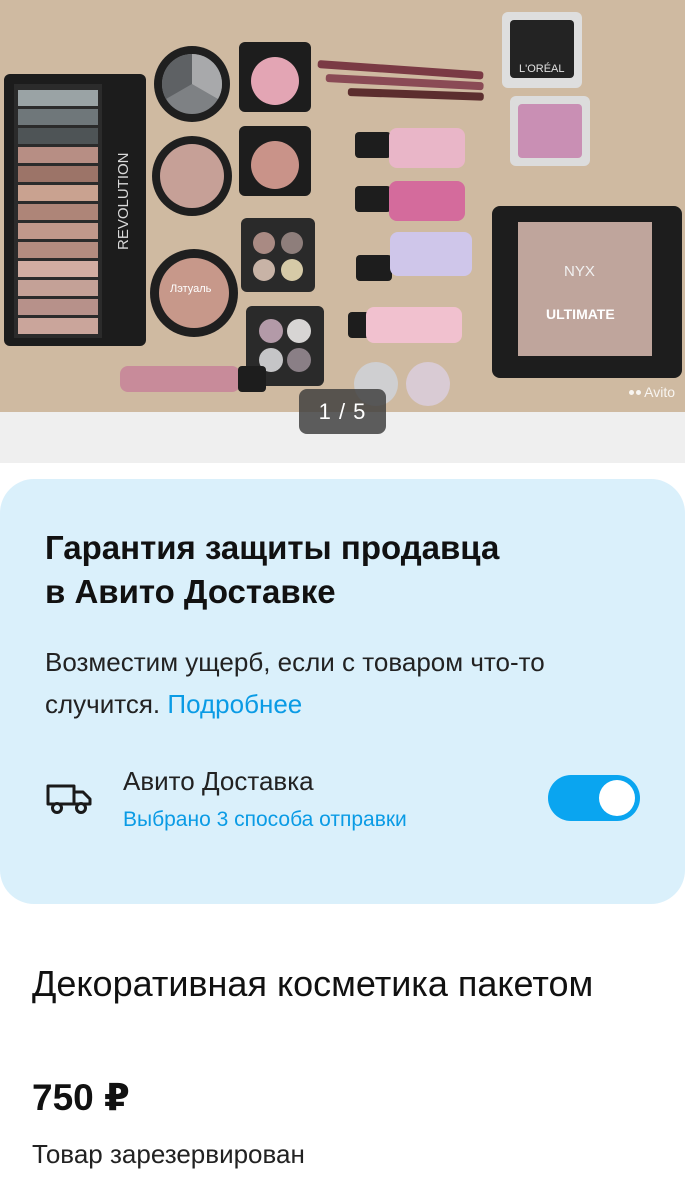 This screenshot has height=1200, width=685. I want to click on truck-icon, so click(69, 799).